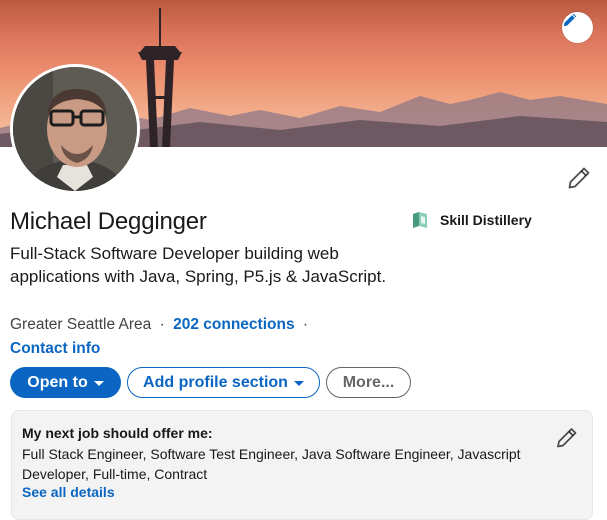 This screenshot has height=520, width=607. I want to click on pencil-icon, so click(570, 20).